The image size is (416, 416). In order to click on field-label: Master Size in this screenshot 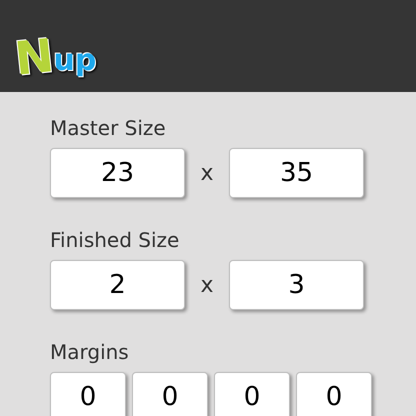, I will do `click(108, 128)`.